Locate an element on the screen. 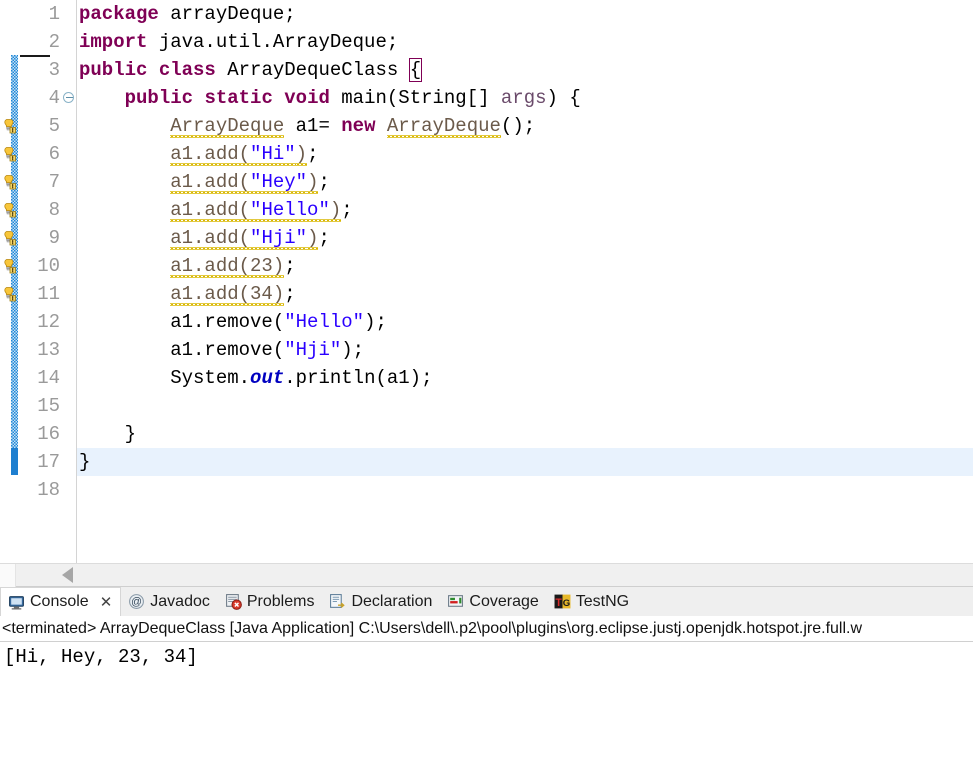 Image resolution: width=973 pixels, height=757 pixels. code-token: import is located at coordinates (113, 42).